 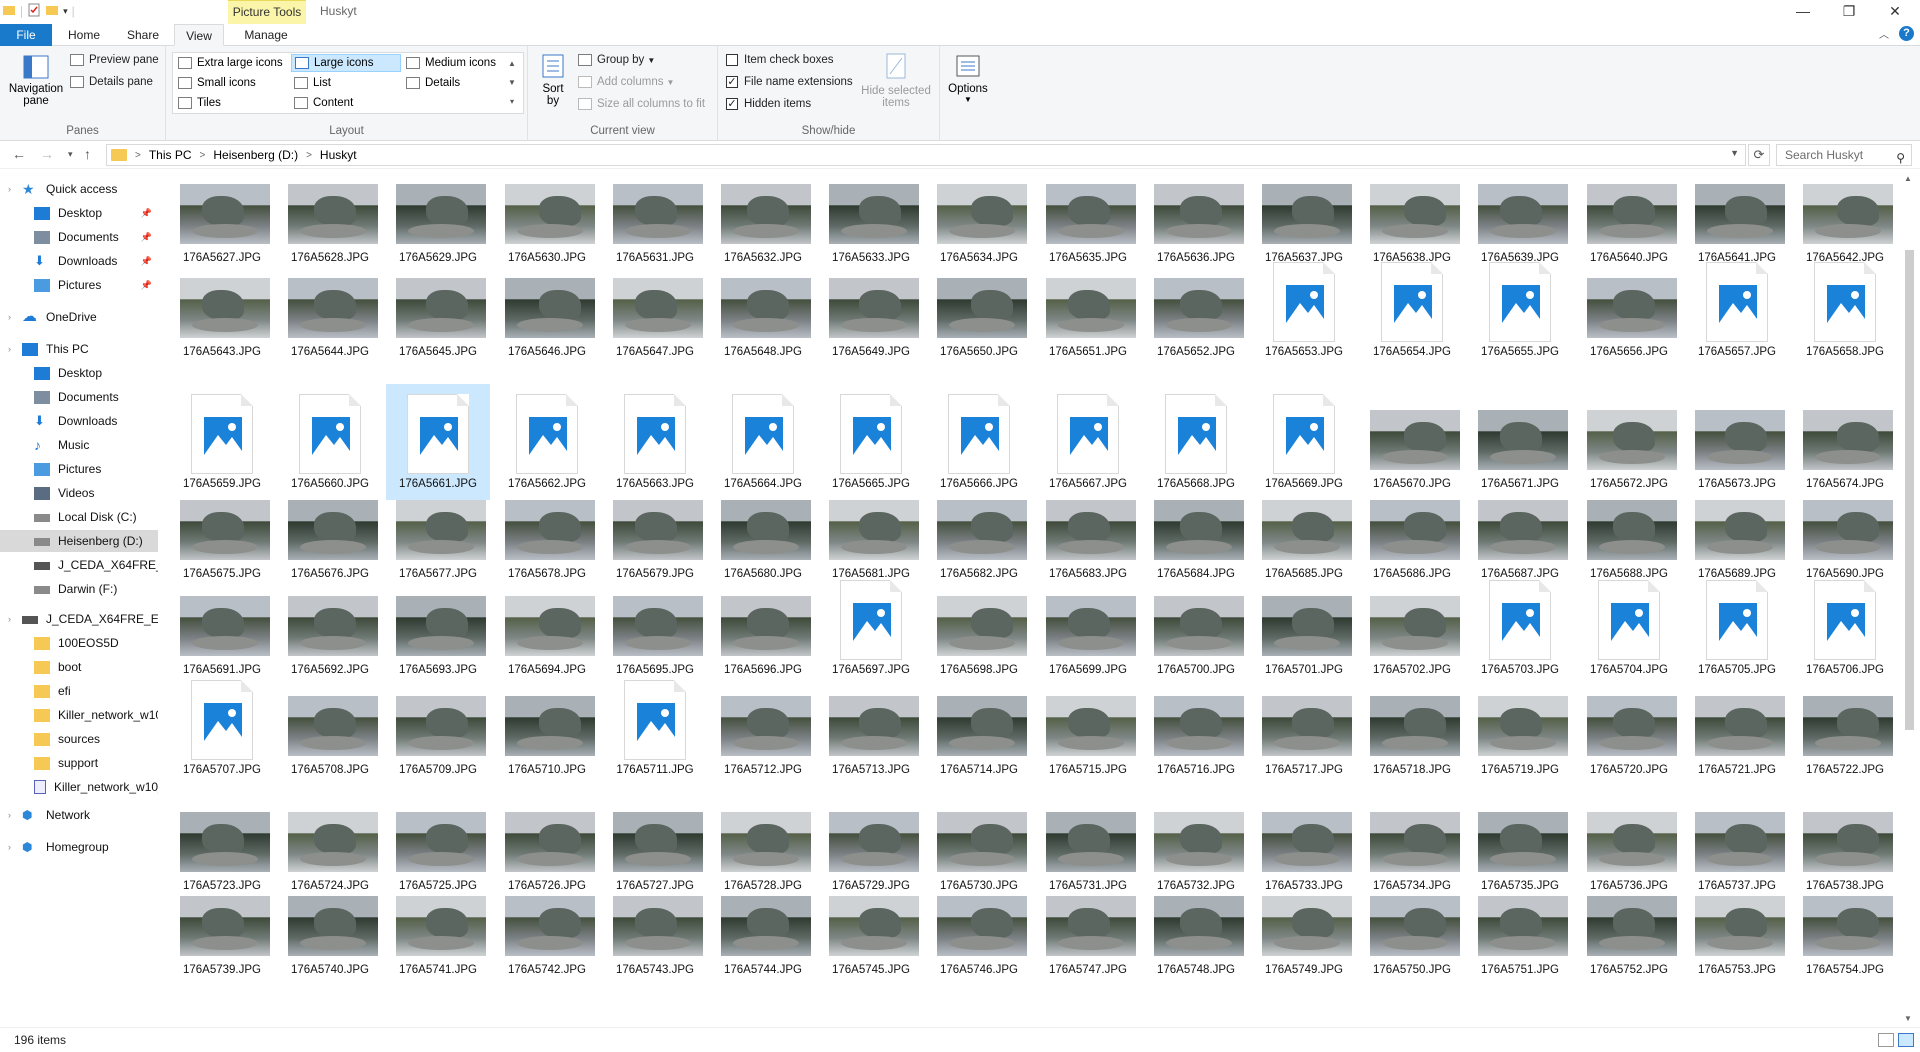 I want to click on file-item: 176A5706.JPG, so click(x=1845, y=628).